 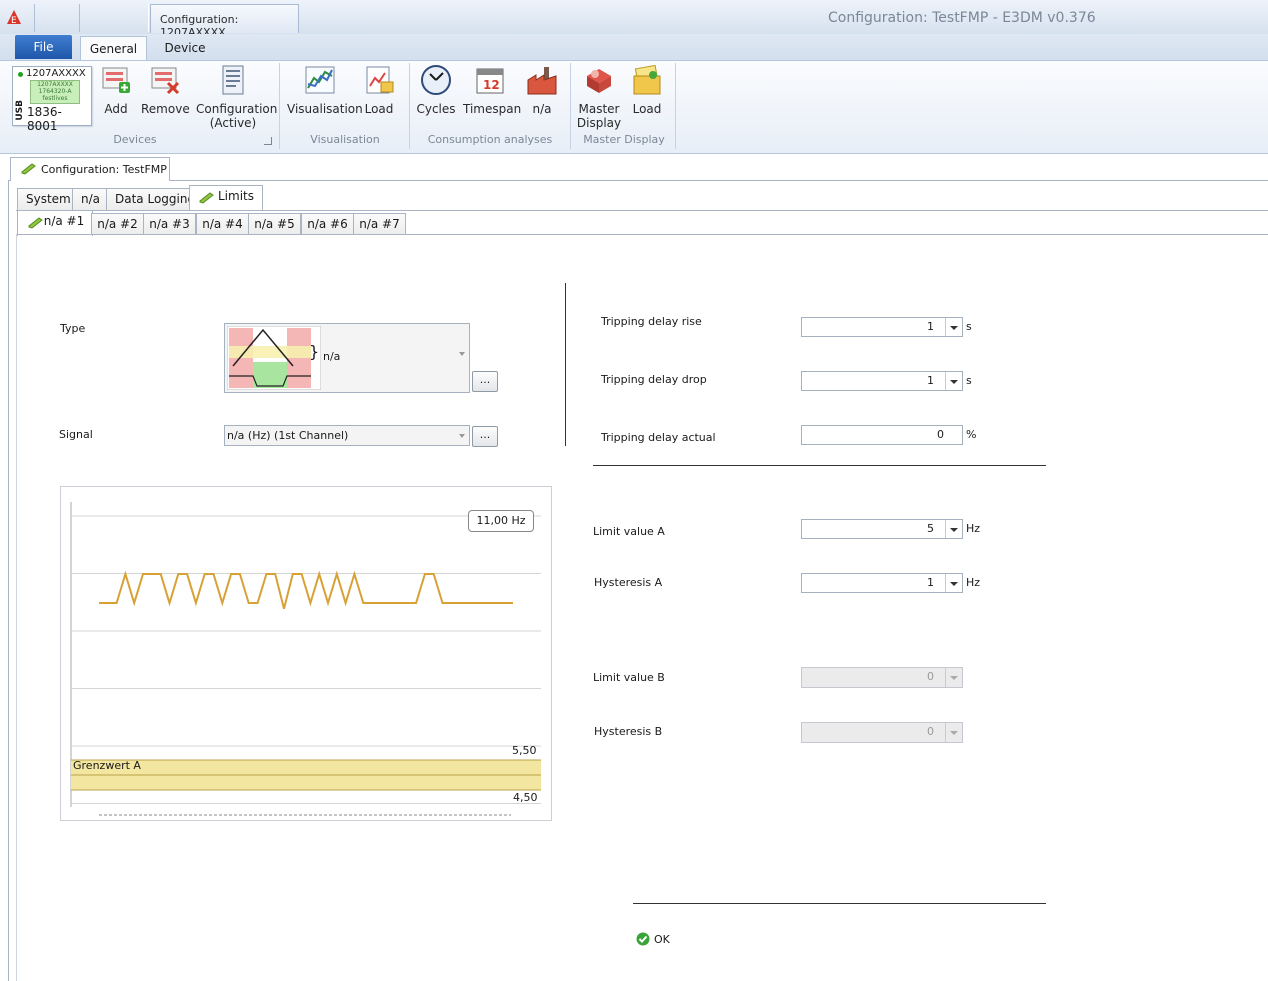 I want to click on tab-limit-6: n/a #6, so click(x=327, y=224).